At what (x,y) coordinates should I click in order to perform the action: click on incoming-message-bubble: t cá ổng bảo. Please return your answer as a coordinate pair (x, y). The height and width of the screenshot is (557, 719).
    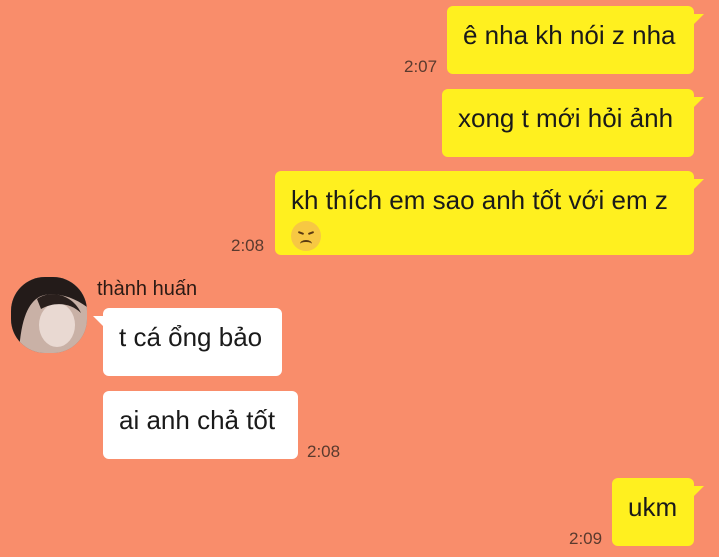
    Looking at the image, I should click on (192, 342).